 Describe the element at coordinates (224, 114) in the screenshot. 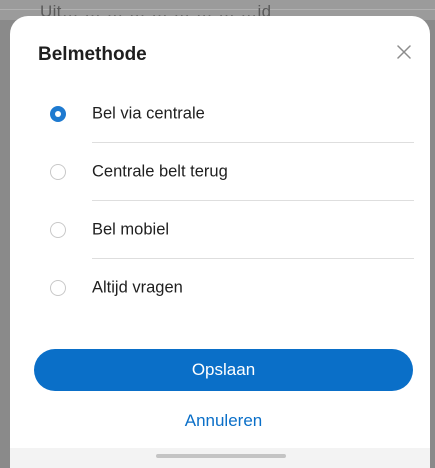

I see `option-bel-via-centrale: Bel via centrale` at that location.